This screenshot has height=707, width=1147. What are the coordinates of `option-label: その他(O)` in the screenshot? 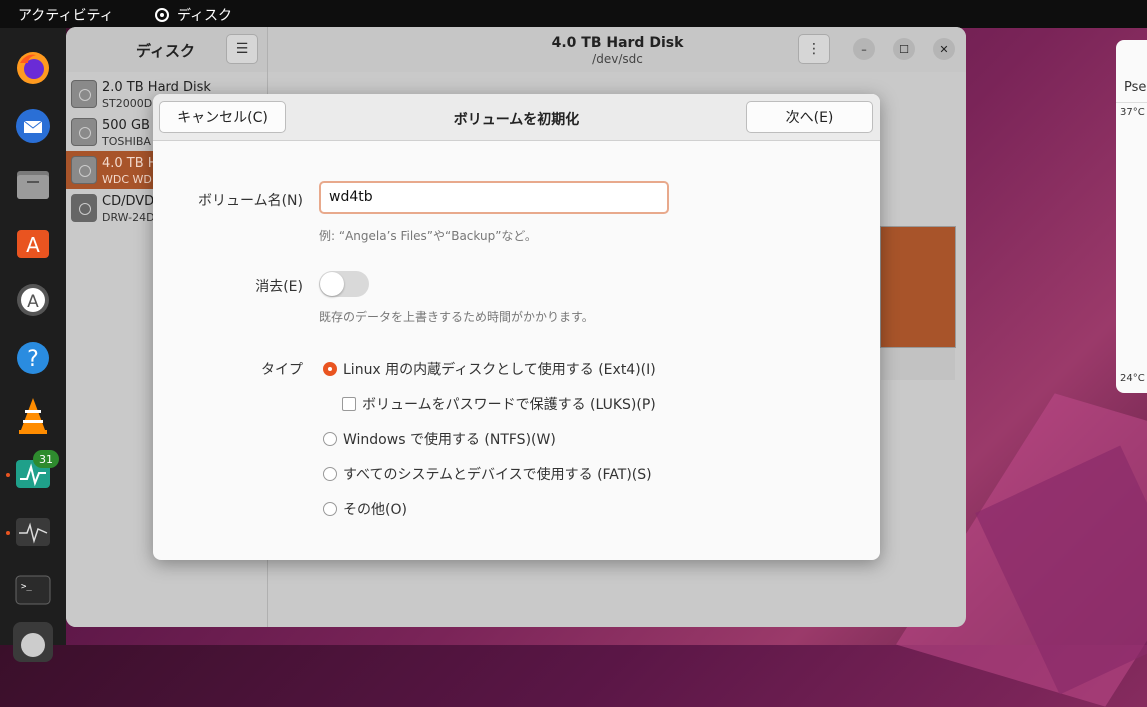 It's located at (375, 510).